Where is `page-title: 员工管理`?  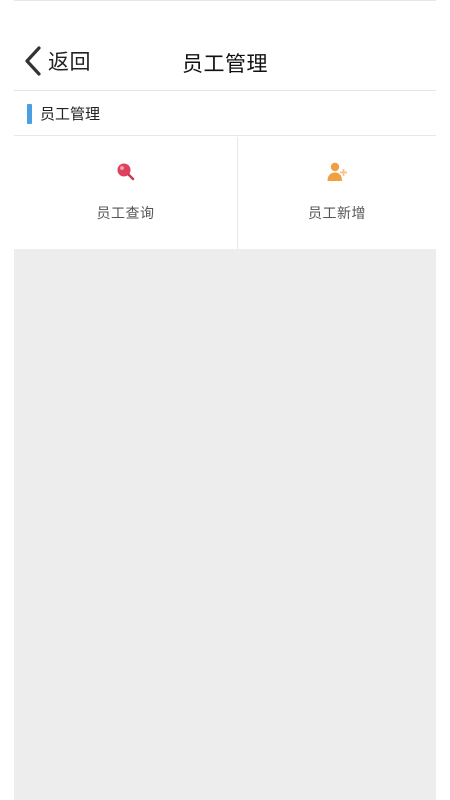
page-title: 员工管理 is located at coordinates (225, 64).